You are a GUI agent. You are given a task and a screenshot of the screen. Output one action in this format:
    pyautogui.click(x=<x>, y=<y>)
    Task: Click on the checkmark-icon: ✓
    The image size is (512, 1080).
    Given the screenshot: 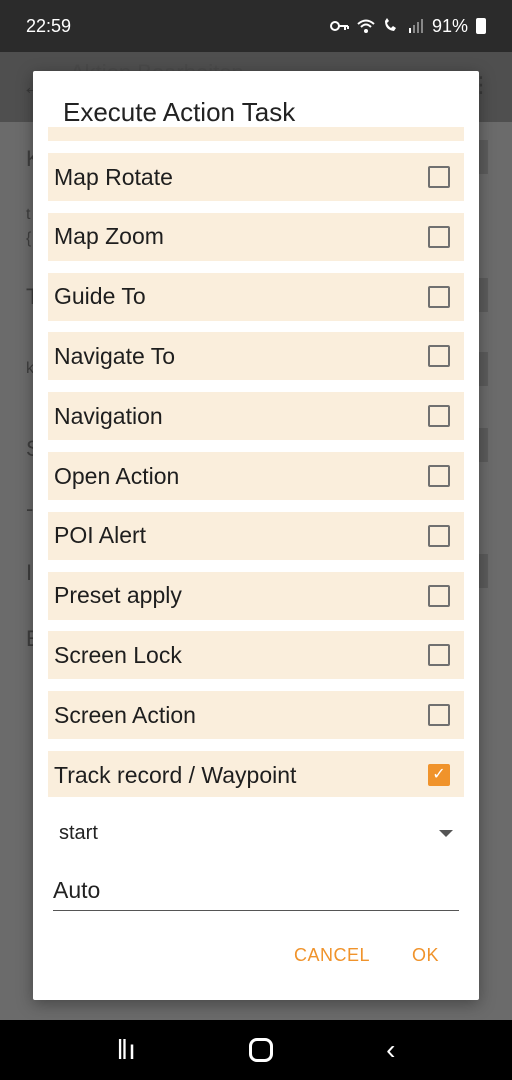 What is the action you would take?
    pyautogui.click(x=439, y=774)
    